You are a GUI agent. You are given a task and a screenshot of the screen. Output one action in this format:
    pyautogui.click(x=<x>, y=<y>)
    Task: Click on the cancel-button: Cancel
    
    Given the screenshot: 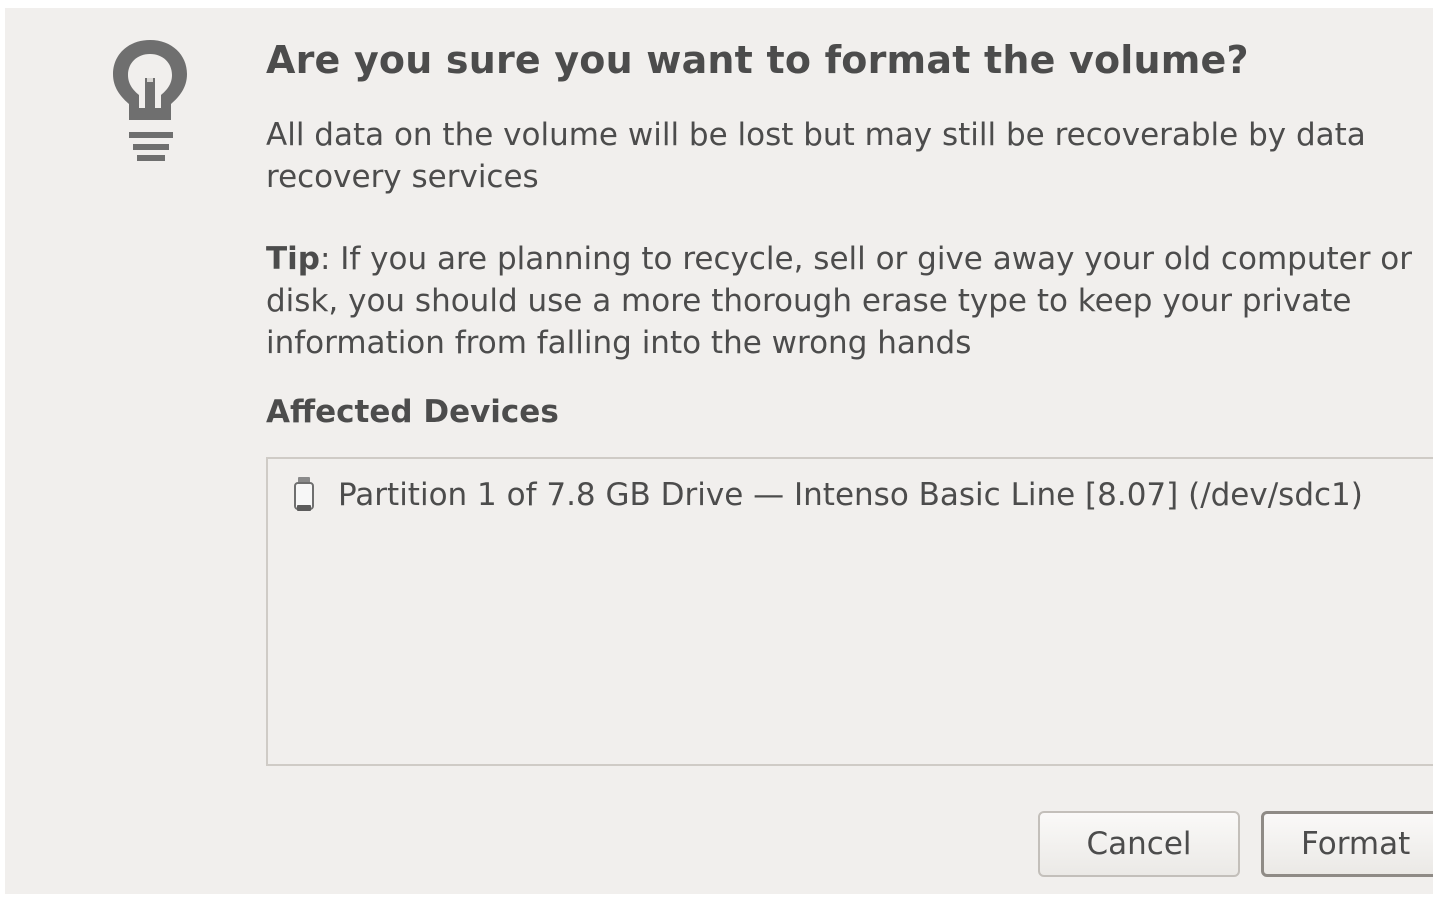 What is the action you would take?
    pyautogui.click(x=1139, y=844)
    